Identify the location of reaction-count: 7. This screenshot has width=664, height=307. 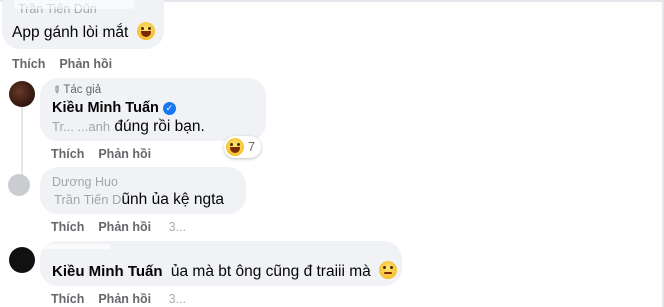
(251, 147).